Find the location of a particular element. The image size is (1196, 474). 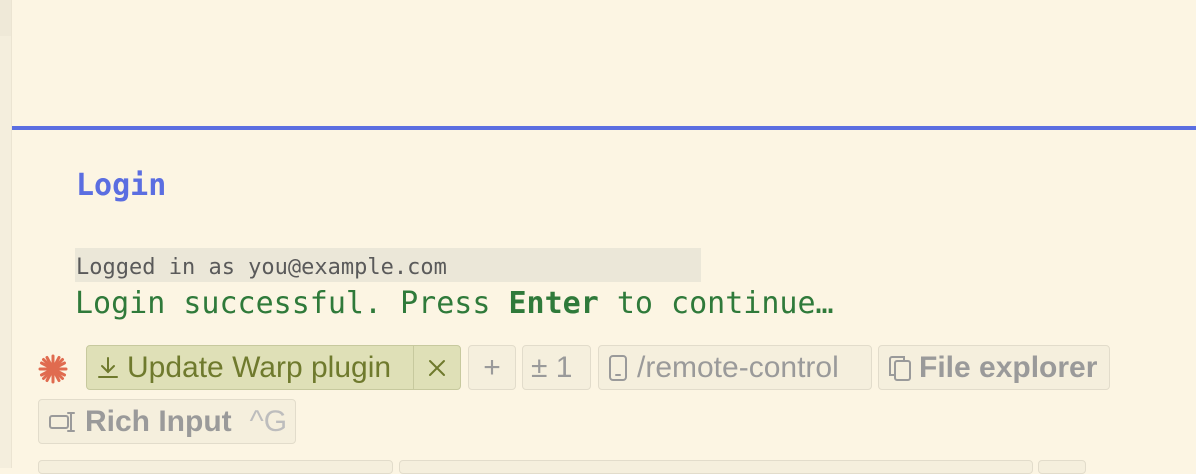

close-icon is located at coordinates (437, 367).